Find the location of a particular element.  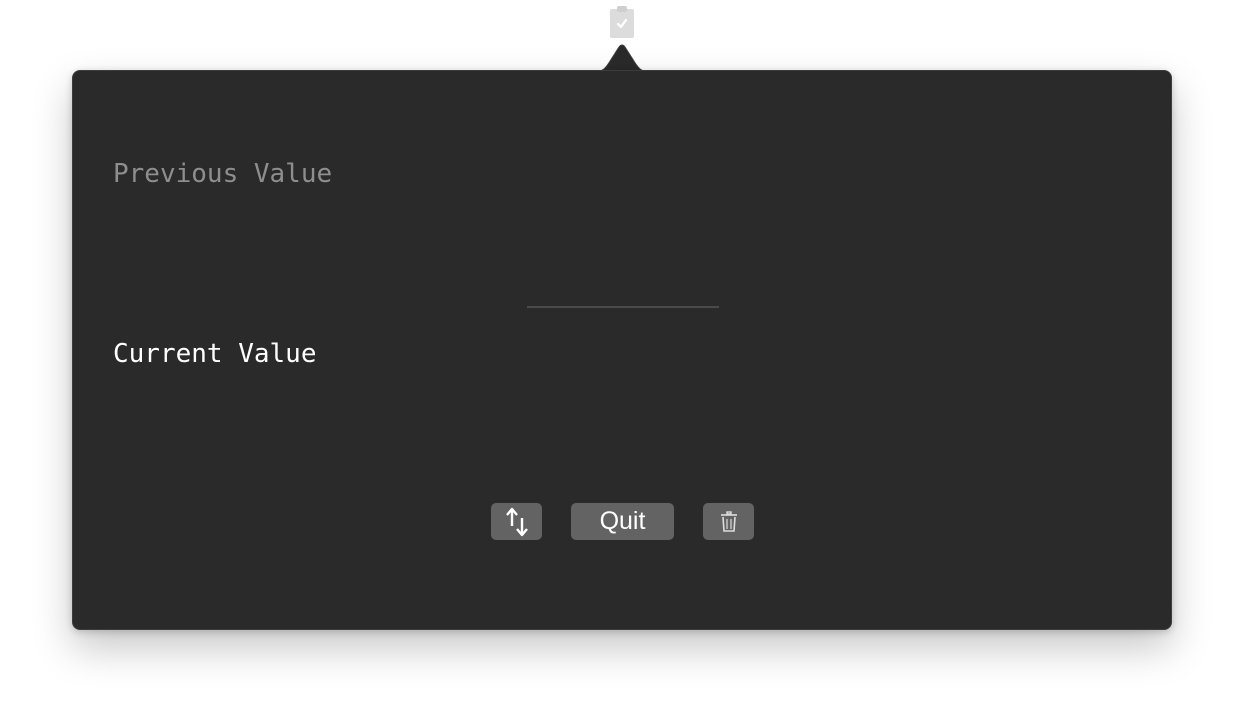

swap-button is located at coordinates (516, 521).